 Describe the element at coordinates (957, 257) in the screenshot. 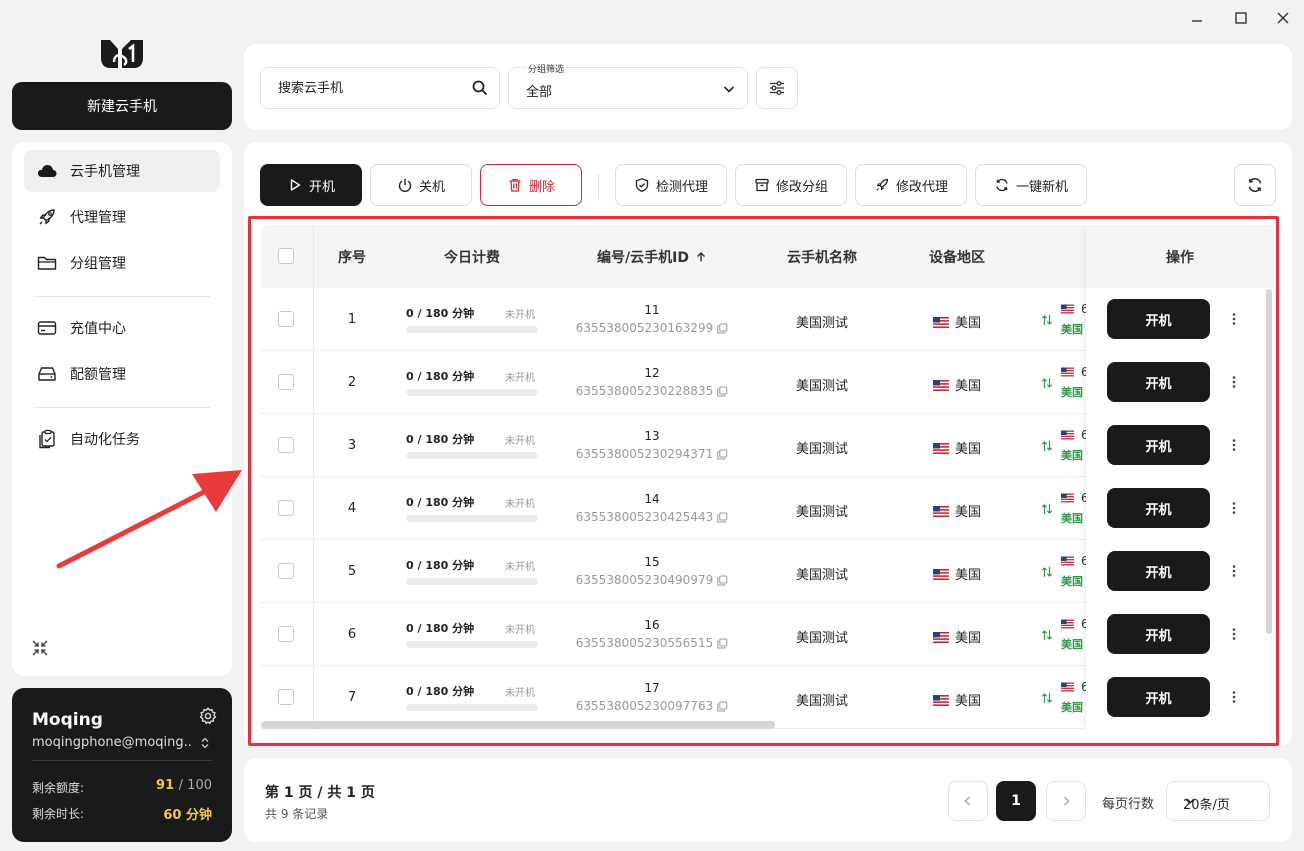

I see `column-header-region: 设备地区` at that location.